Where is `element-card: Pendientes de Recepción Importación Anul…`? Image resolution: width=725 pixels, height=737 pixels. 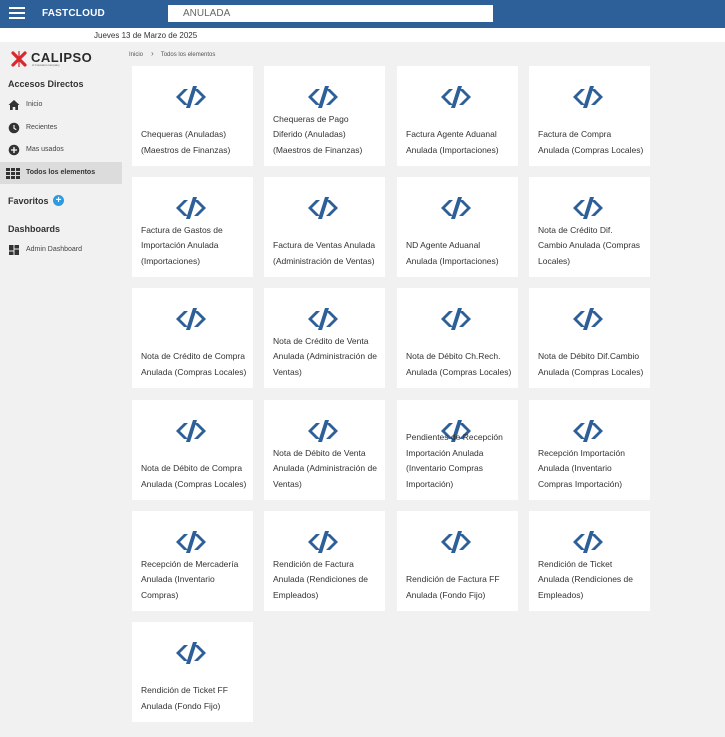
element-card: Pendientes de Recepción Importación Anul… is located at coordinates (457, 450).